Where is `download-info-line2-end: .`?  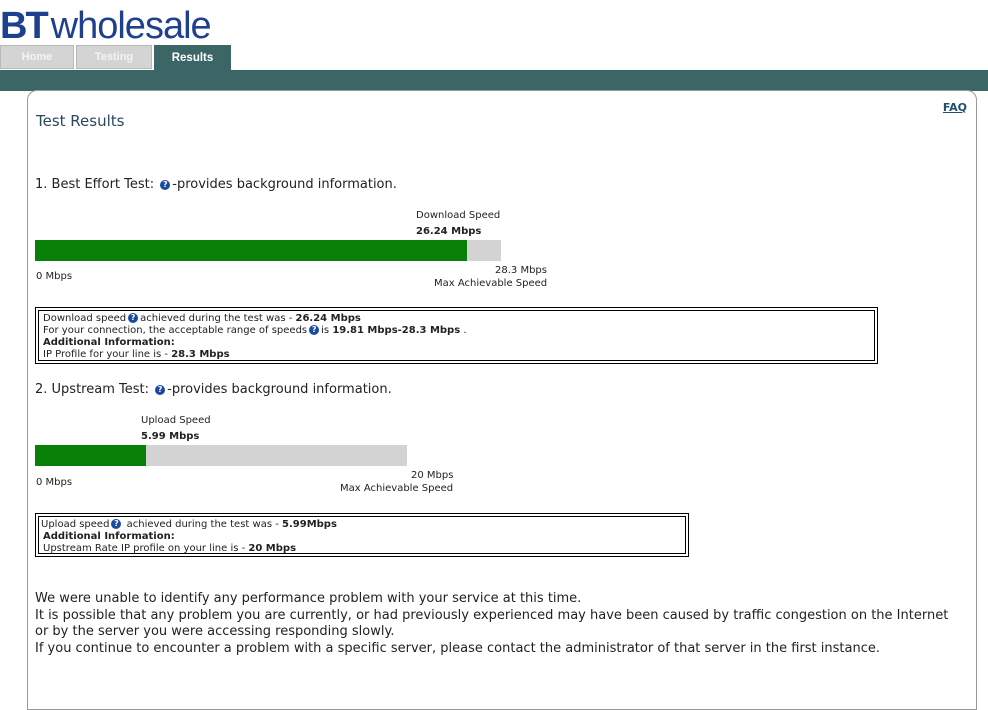 download-info-line2-end: . is located at coordinates (463, 330).